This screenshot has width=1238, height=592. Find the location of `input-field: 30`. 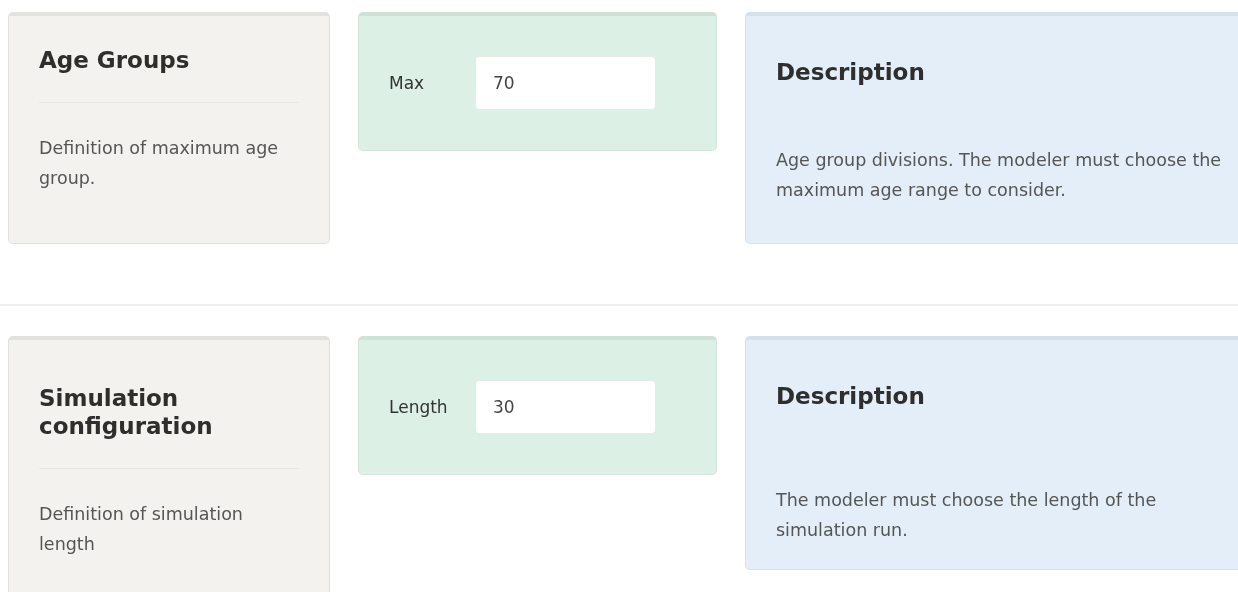

input-field: 30 is located at coordinates (565, 407).